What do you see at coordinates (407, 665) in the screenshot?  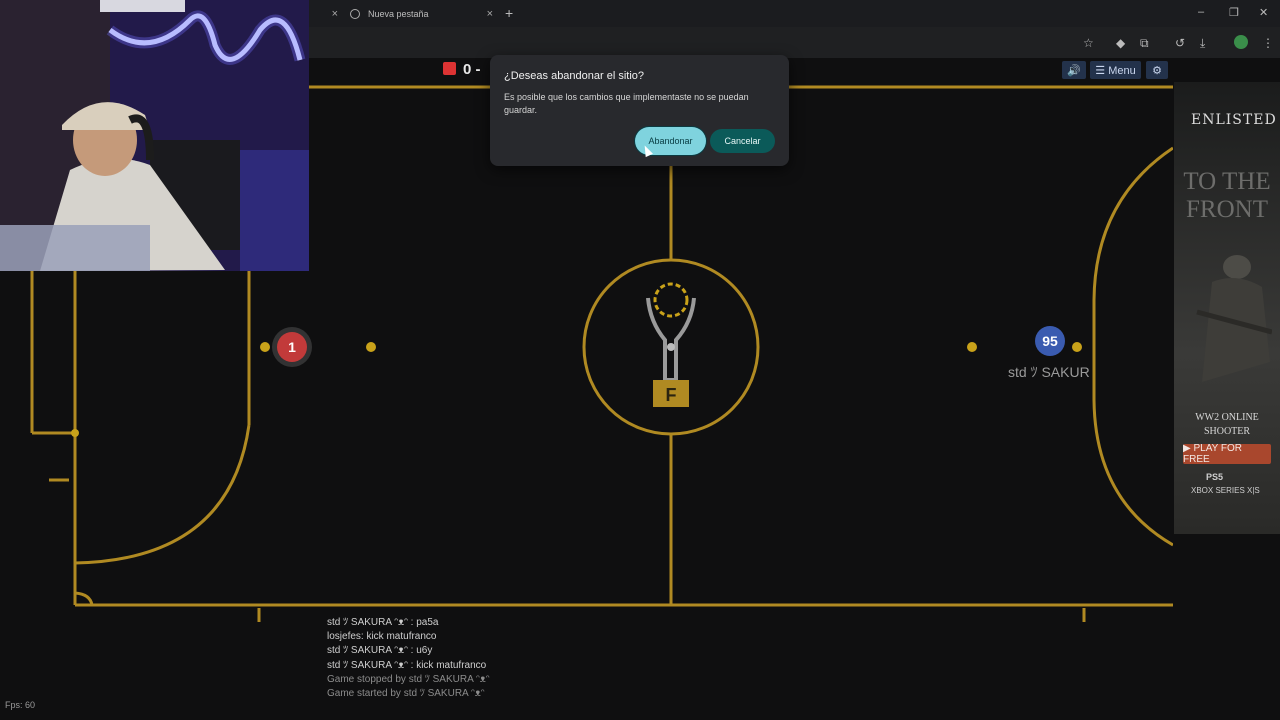 I see `chat-message: std ﾂ SAKURA ᵔᴥᵔ : kick matufranco` at bounding box center [407, 665].